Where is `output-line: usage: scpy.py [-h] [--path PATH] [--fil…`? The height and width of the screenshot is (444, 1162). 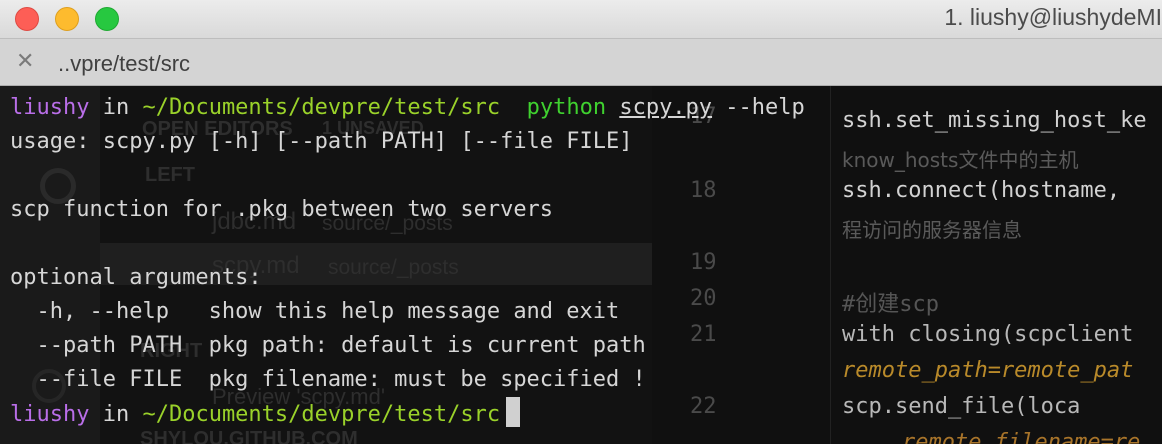 output-line: usage: scpy.py [-h] [--path PATH] [--fil… is located at coordinates (321, 141).